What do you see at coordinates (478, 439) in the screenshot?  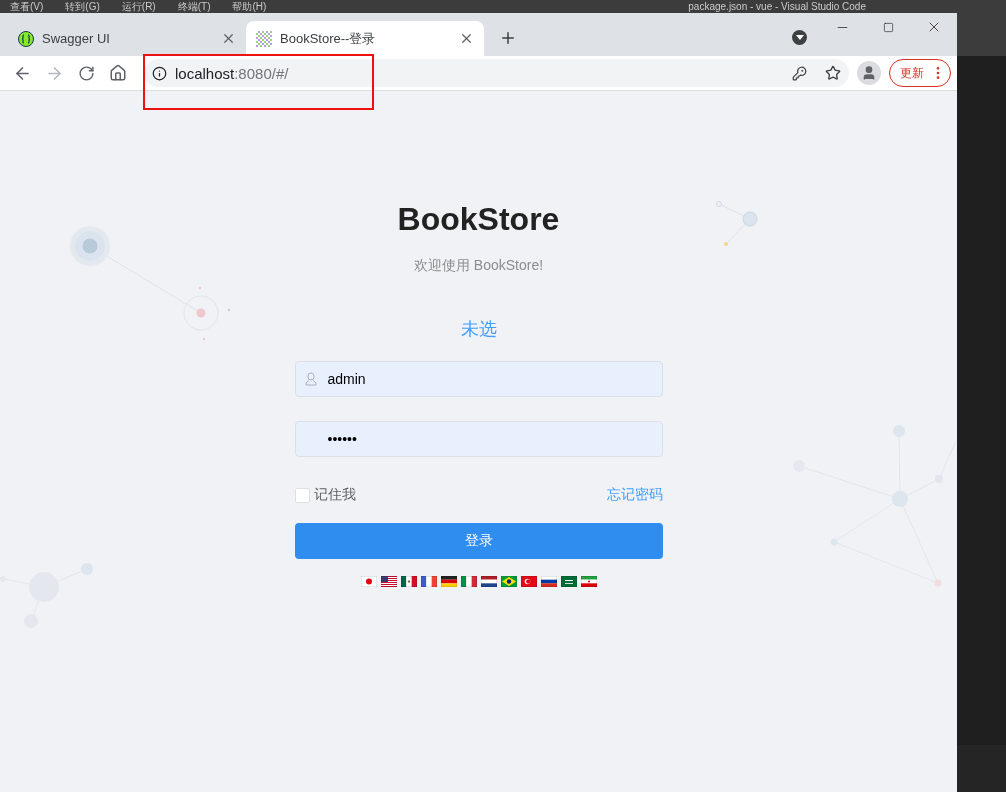 I see `password-field: ••••••` at bounding box center [478, 439].